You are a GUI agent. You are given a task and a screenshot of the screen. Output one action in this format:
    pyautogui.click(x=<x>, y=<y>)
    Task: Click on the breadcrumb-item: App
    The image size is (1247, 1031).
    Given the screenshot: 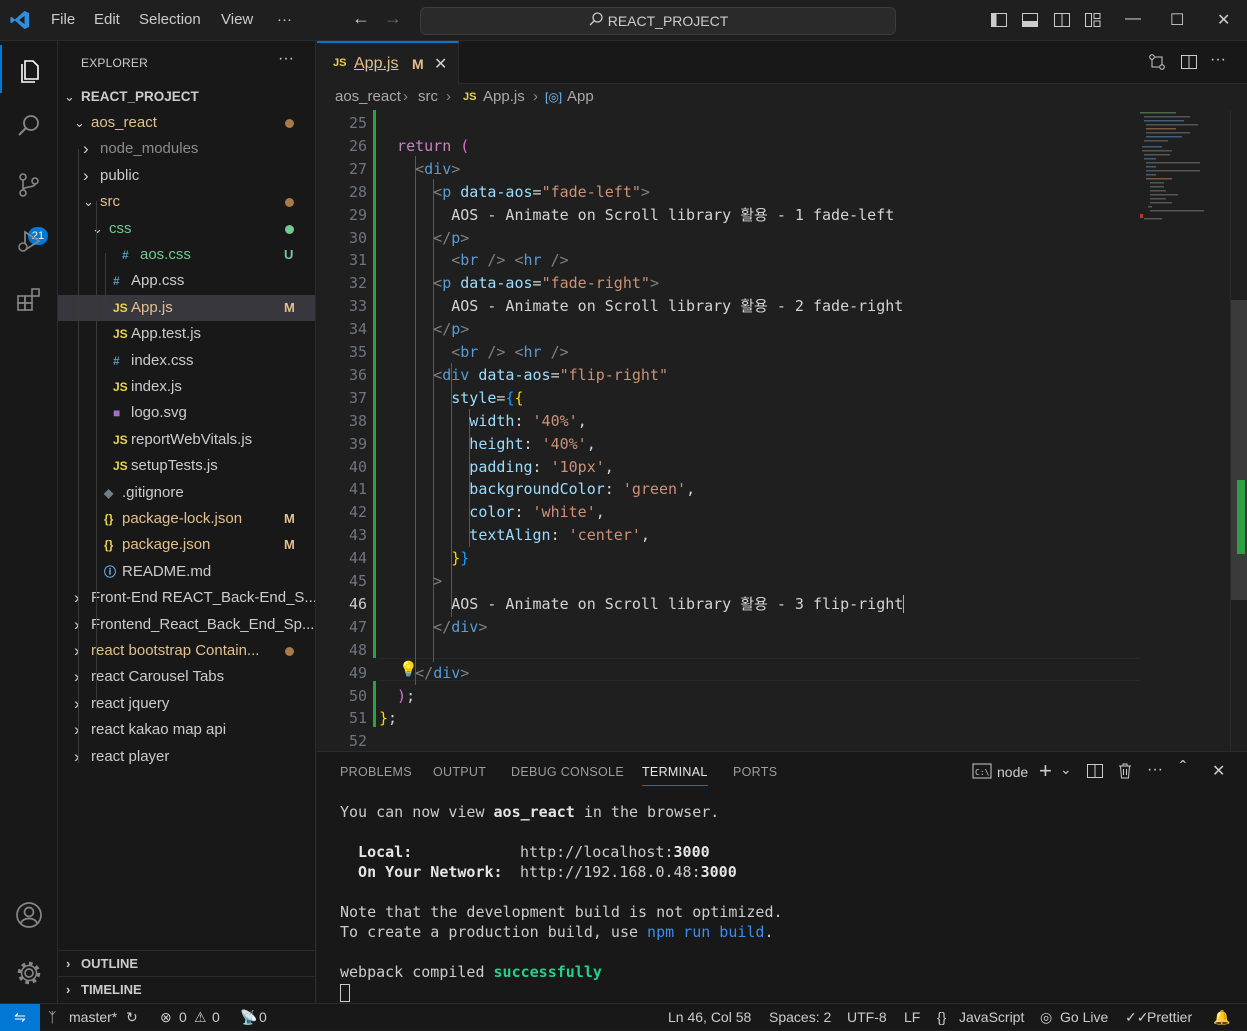 What is the action you would take?
    pyautogui.click(x=580, y=97)
    